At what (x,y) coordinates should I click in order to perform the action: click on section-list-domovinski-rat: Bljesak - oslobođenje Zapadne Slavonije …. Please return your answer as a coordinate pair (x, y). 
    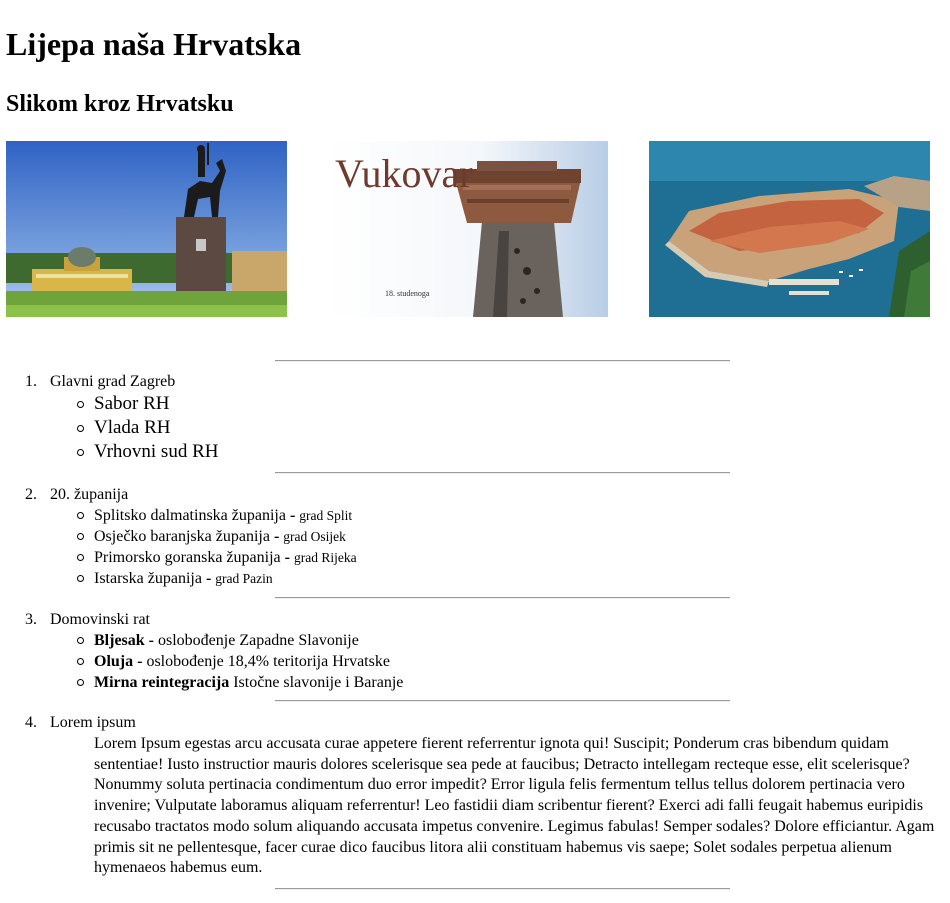
    Looking at the image, I should click on (240, 661).